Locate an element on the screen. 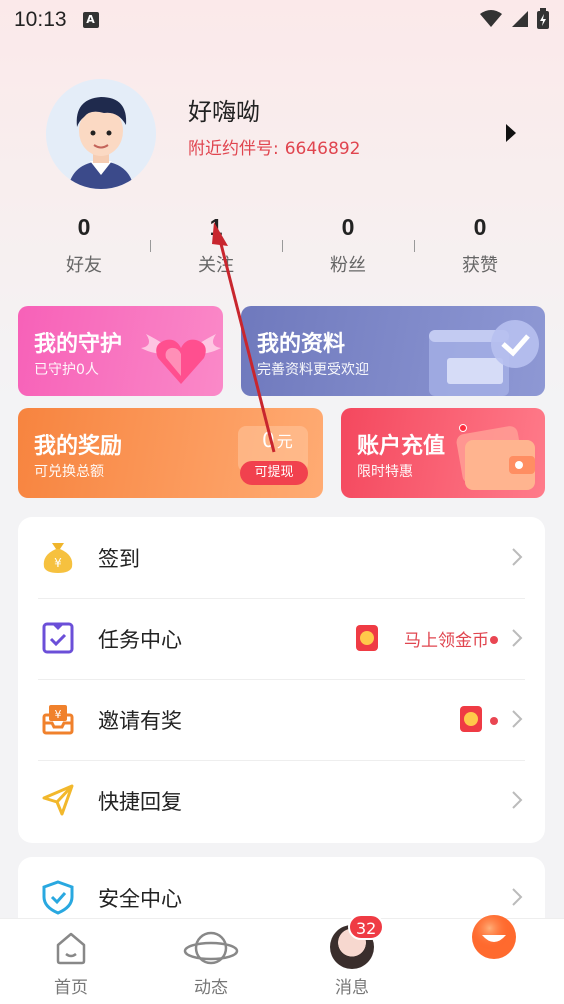  stat-likes: 0 获赞 is located at coordinates (480, 249).